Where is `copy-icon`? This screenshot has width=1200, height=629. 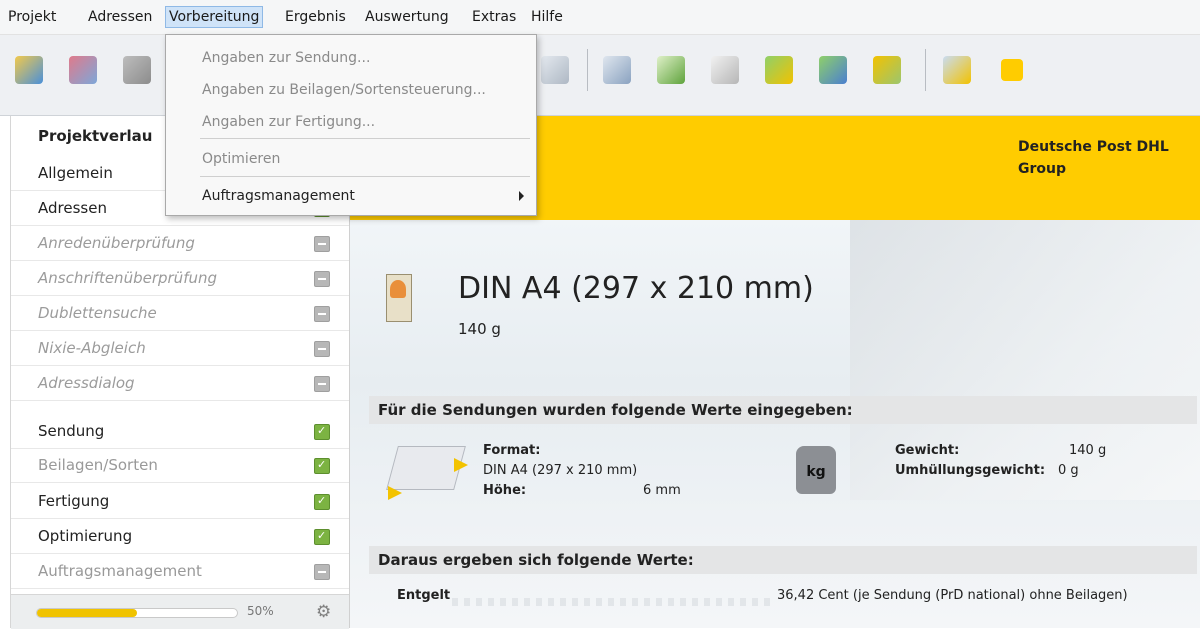
copy-icon is located at coordinates (725, 70).